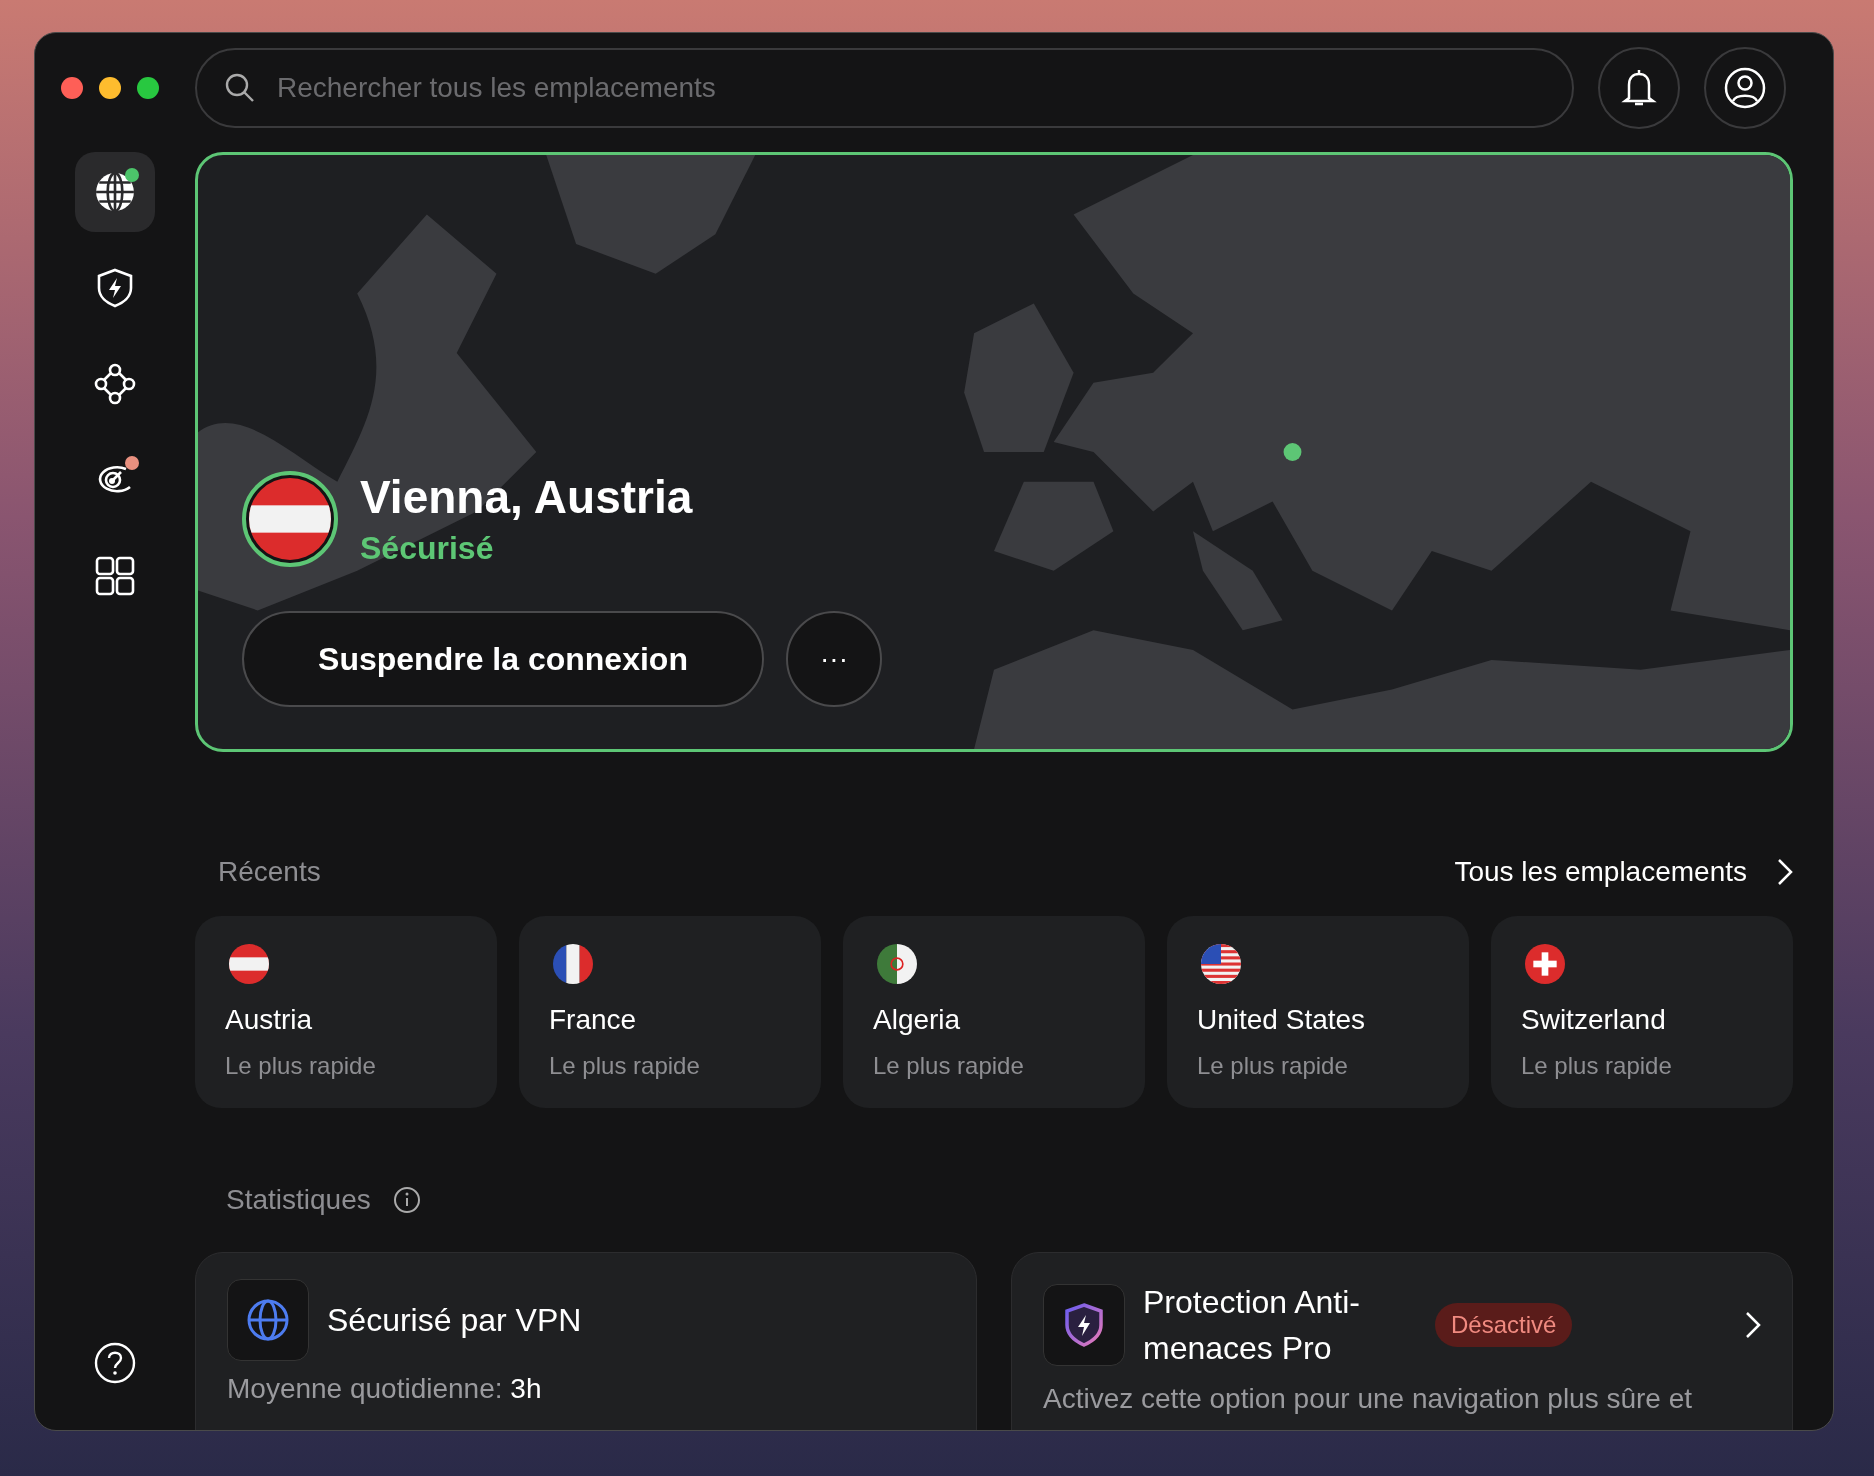 Image resolution: width=1874 pixels, height=1476 pixels. I want to click on user-icon, so click(1745, 88).